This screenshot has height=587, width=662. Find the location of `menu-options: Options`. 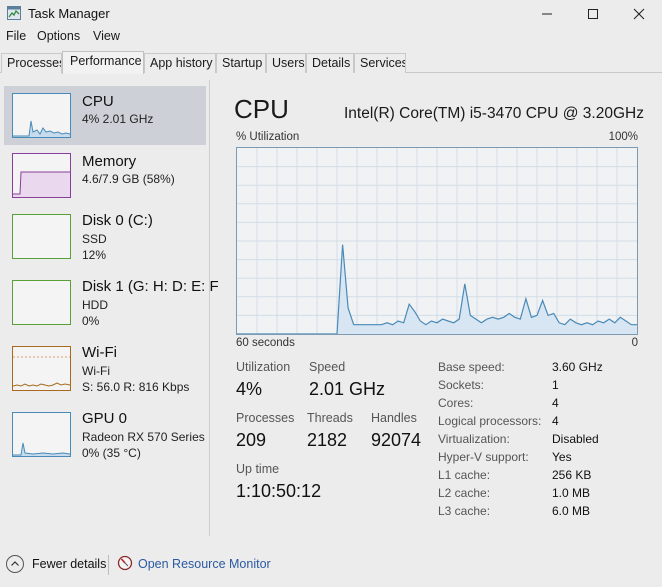

menu-options: Options is located at coordinates (58, 36).